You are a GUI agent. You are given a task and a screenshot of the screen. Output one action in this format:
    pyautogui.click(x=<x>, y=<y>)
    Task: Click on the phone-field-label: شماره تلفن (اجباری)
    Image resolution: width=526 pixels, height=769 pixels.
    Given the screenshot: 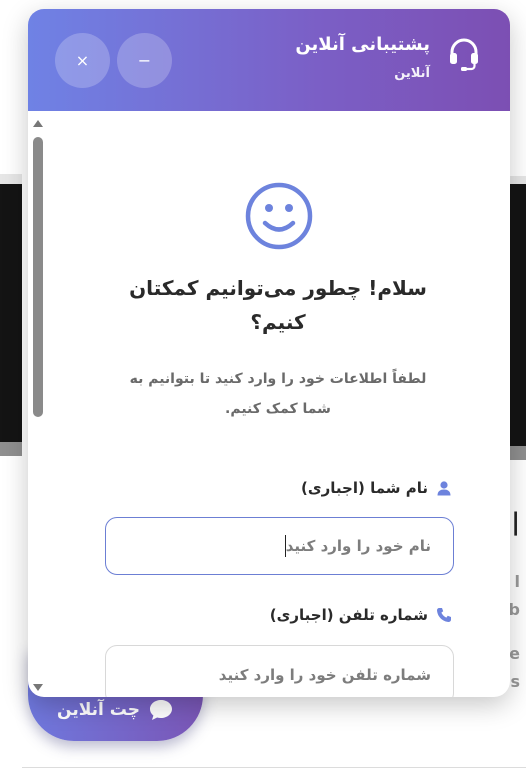 What is the action you would take?
    pyautogui.click(x=361, y=615)
    